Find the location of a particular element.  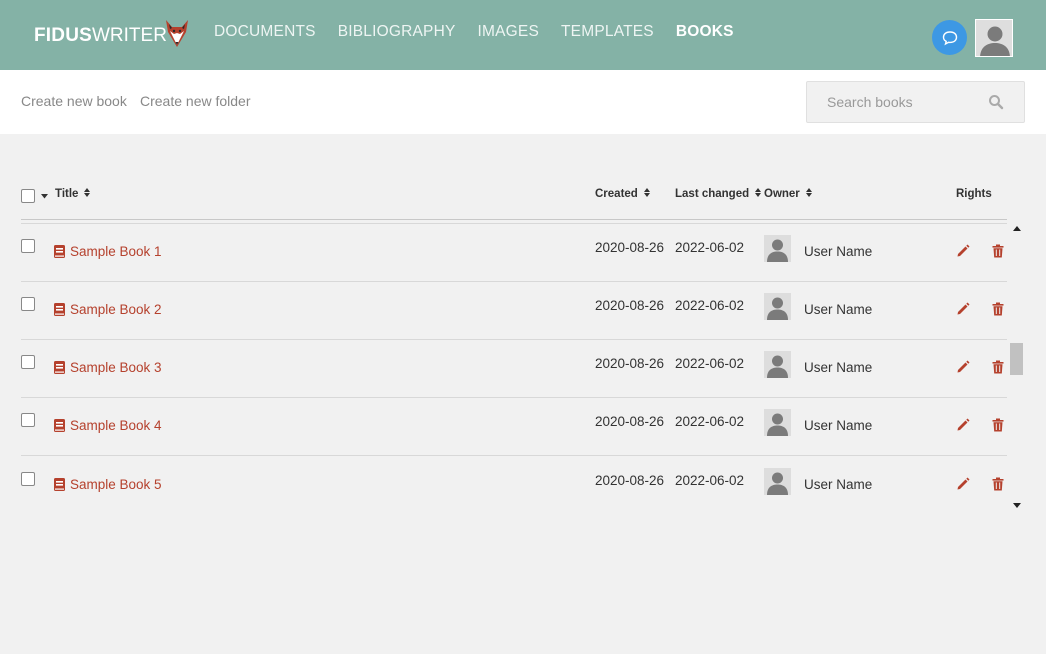

column-rights-header: Rights is located at coordinates (974, 194).